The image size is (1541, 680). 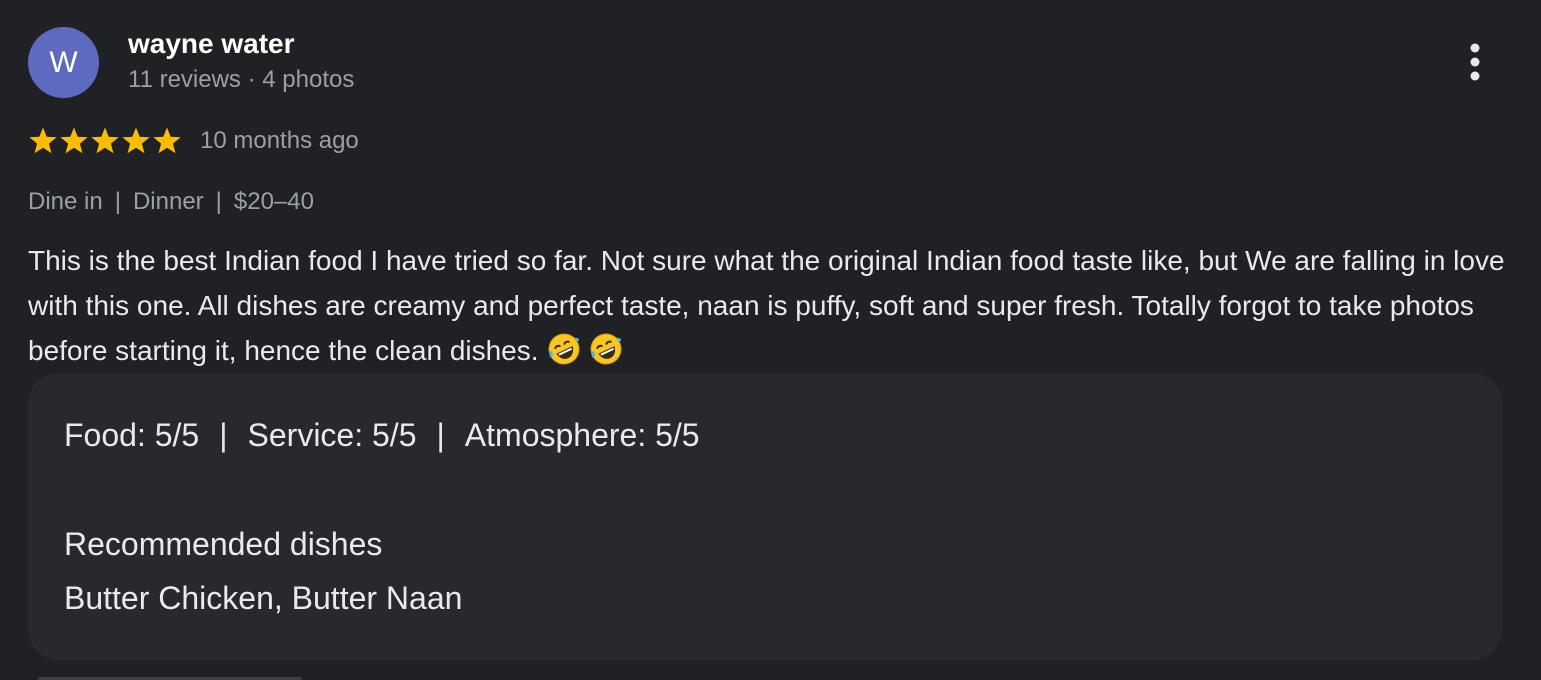 What do you see at coordinates (223, 544) in the screenshot?
I see `recommended-dishes-title: Recommended dishes` at bounding box center [223, 544].